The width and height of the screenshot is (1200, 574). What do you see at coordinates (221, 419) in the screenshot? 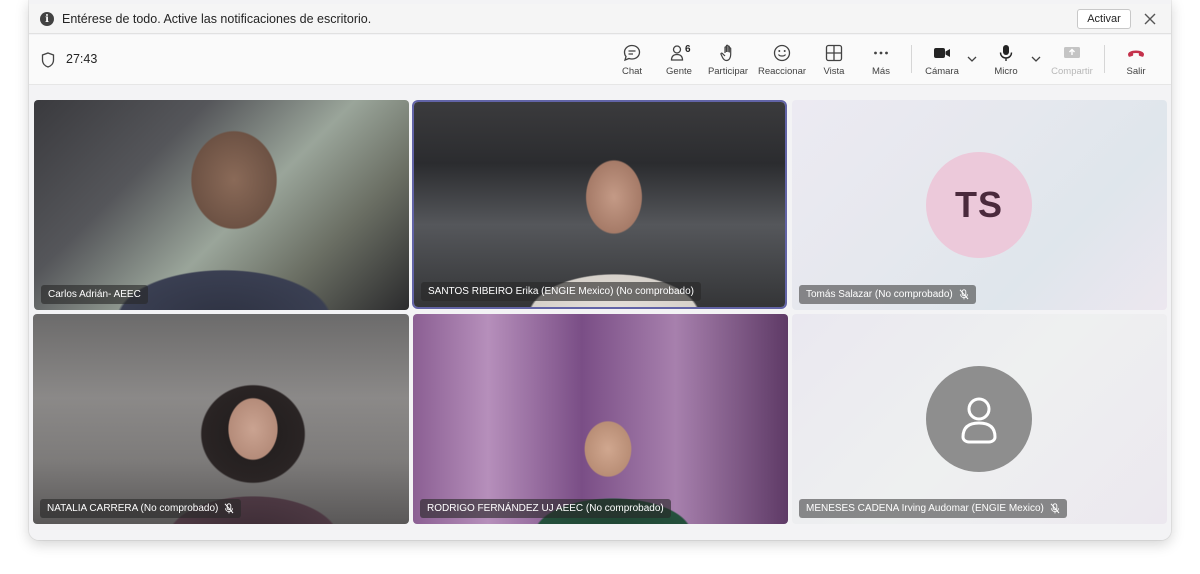
I see `participant-tile: NATALIA CARRERA (No comprobado)` at bounding box center [221, 419].